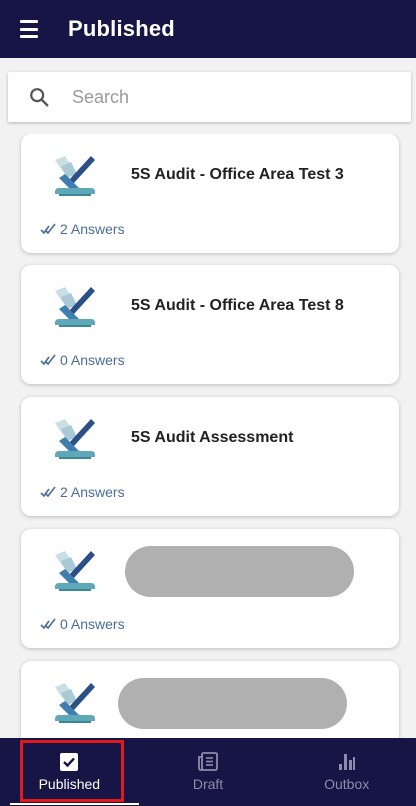  What do you see at coordinates (121, 28) in the screenshot?
I see `page-title: Published` at bounding box center [121, 28].